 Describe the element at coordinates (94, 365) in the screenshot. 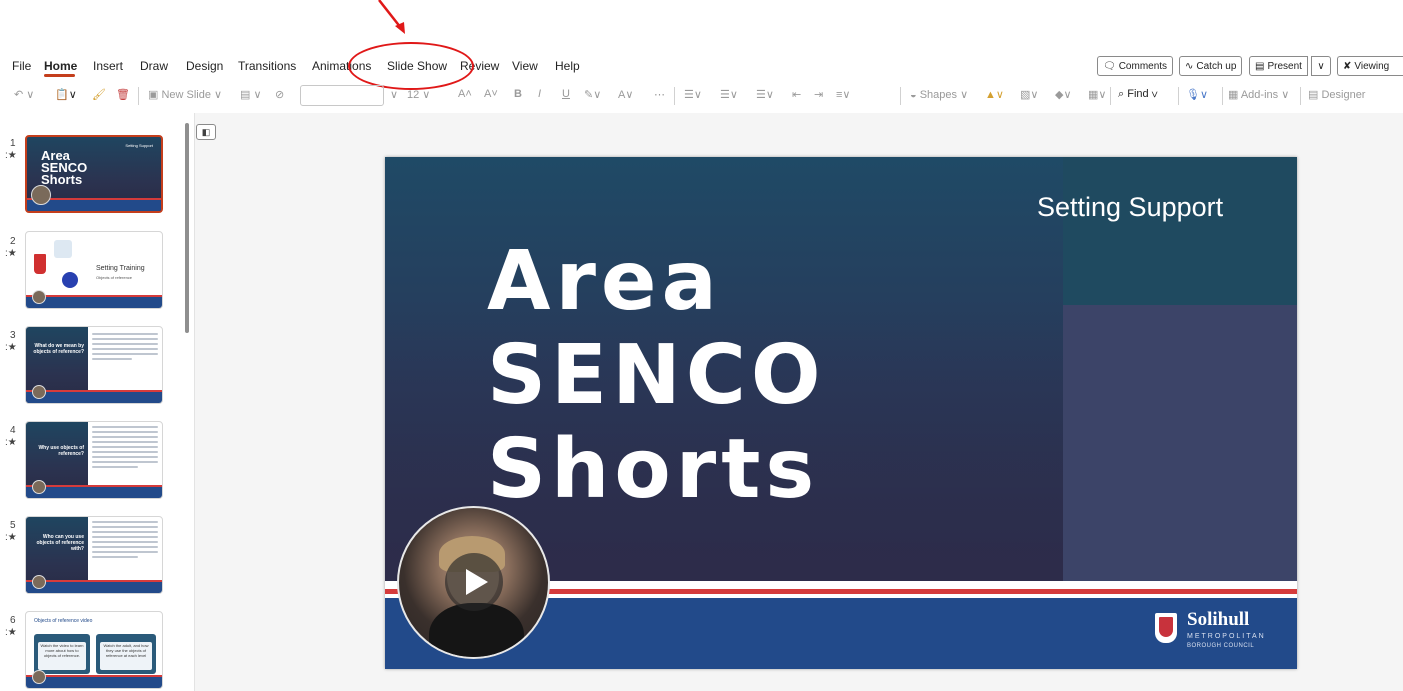

I see `slide-thumbnail-3: What do we mean by objects of reference?` at that location.